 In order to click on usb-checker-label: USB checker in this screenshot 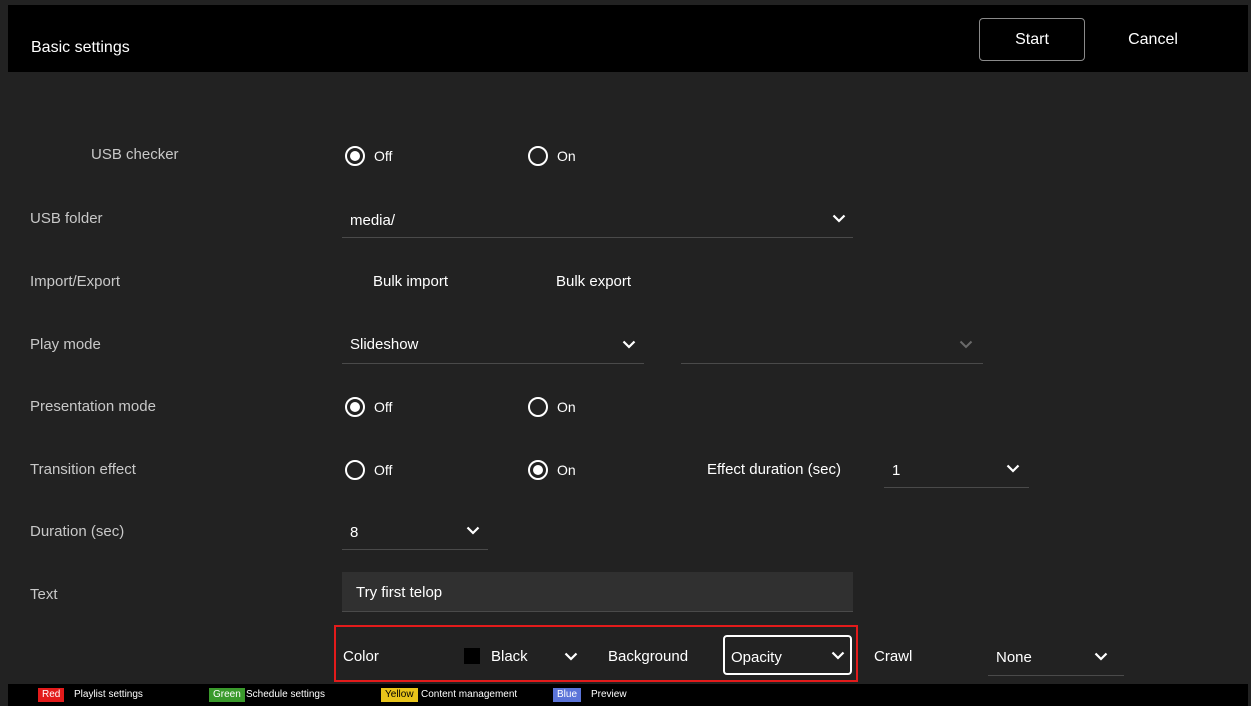, I will do `click(135, 154)`.